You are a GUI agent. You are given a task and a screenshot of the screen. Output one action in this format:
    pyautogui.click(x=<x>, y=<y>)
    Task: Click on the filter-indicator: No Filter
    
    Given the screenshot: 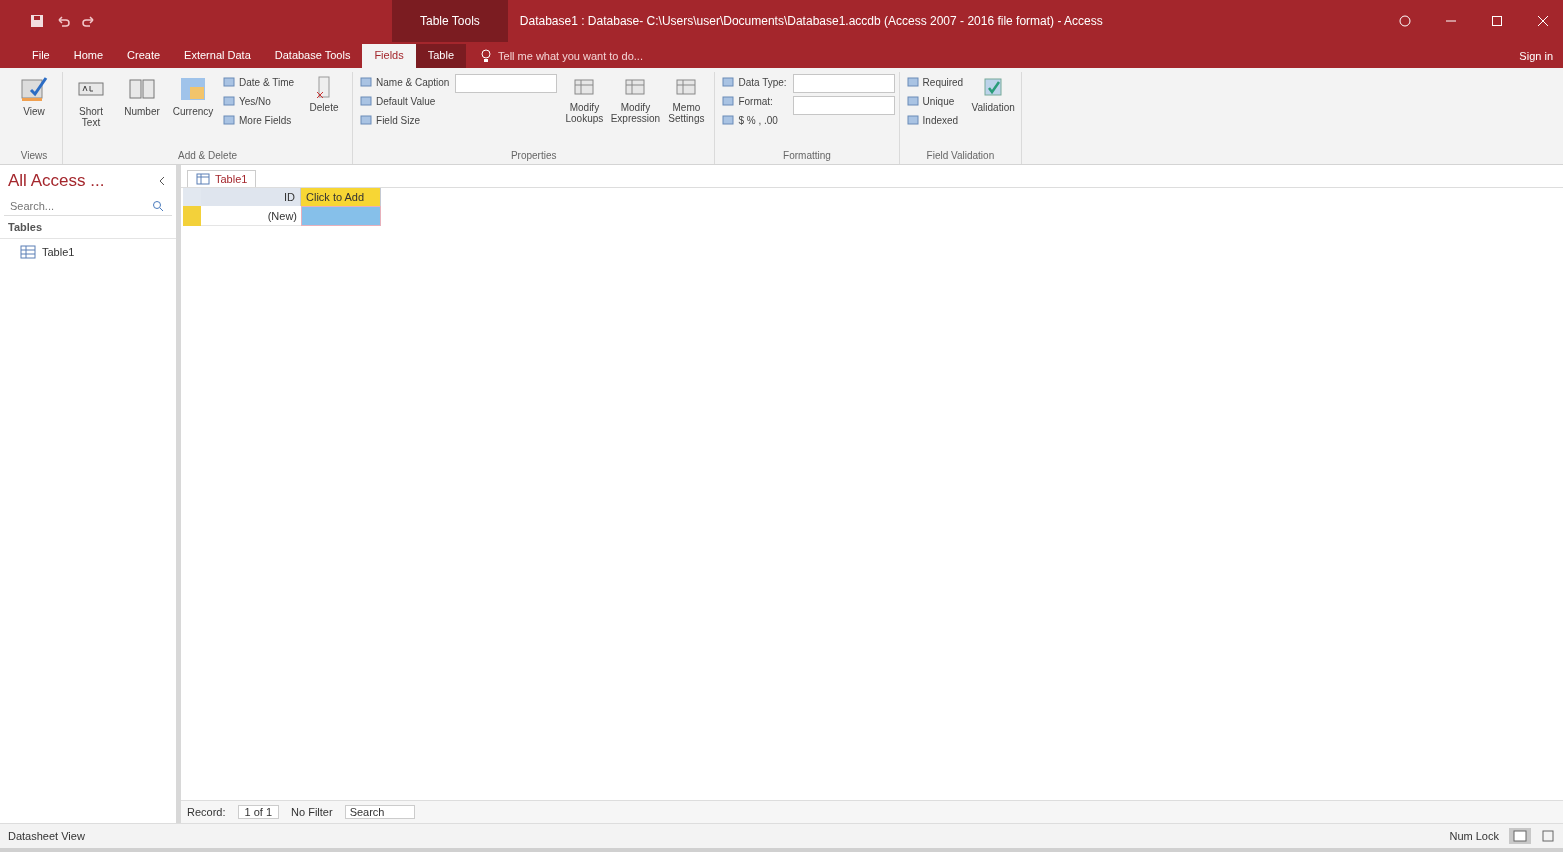 What is the action you would take?
    pyautogui.click(x=312, y=812)
    